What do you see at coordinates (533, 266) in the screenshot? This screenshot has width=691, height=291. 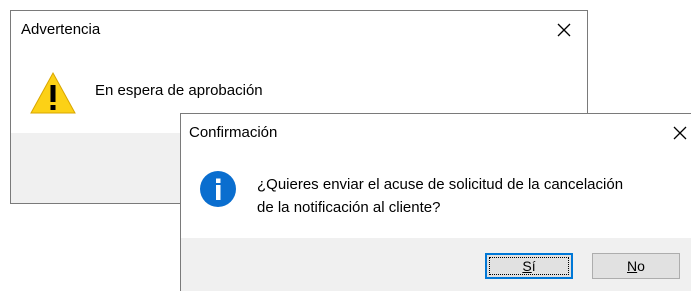 I see `yes-button-label: í` at bounding box center [533, 266].